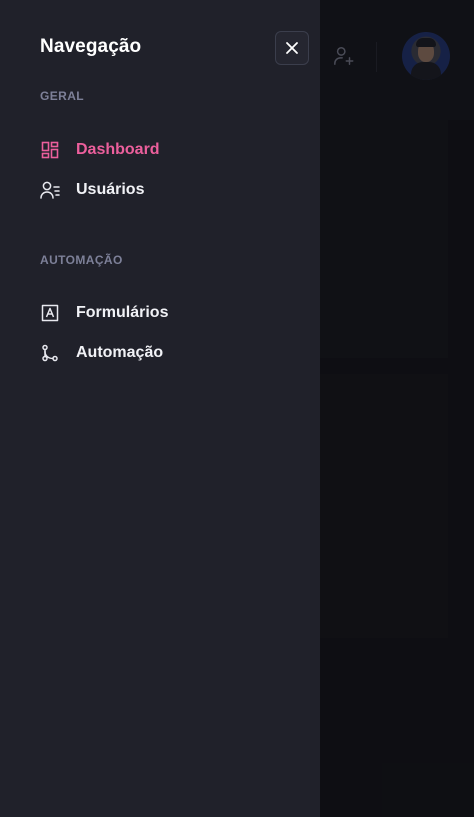 This screenshot has height=817, width=474. I want to click on nav-item-dashboard: Dashboard, so click(100, 150).